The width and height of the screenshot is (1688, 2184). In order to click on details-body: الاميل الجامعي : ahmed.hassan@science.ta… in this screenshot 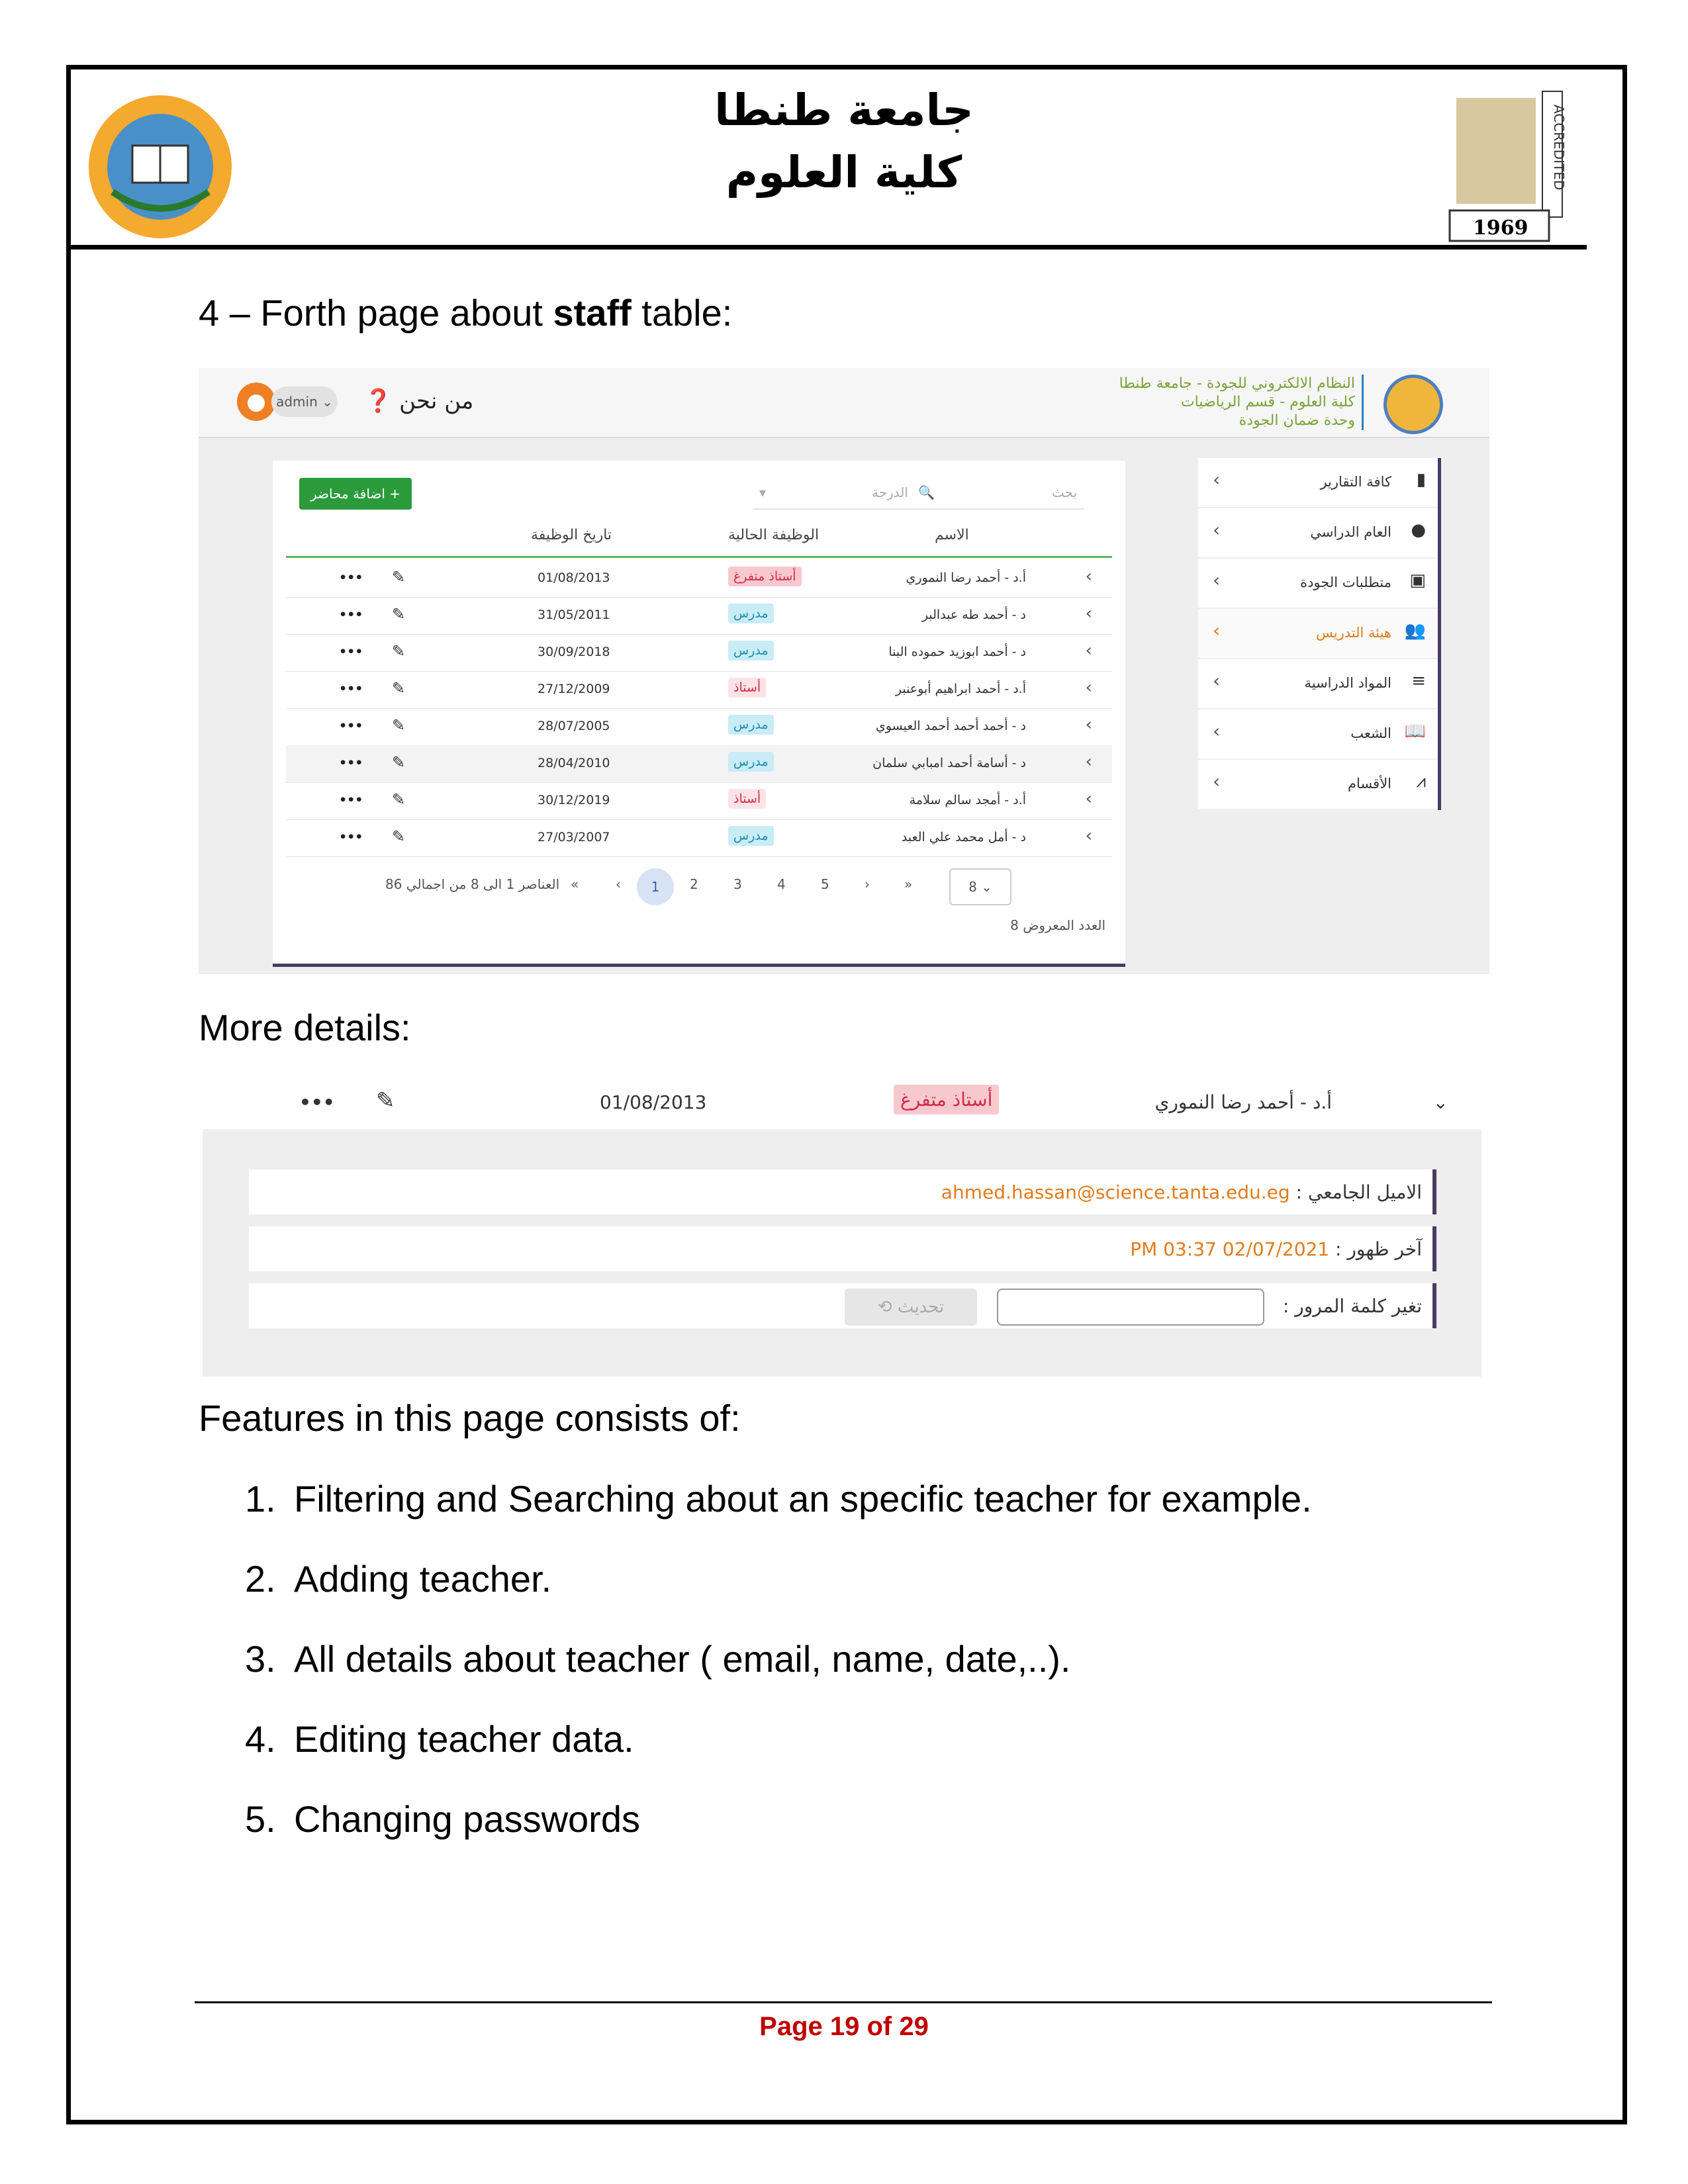, I will do `click(842, 1254)`.